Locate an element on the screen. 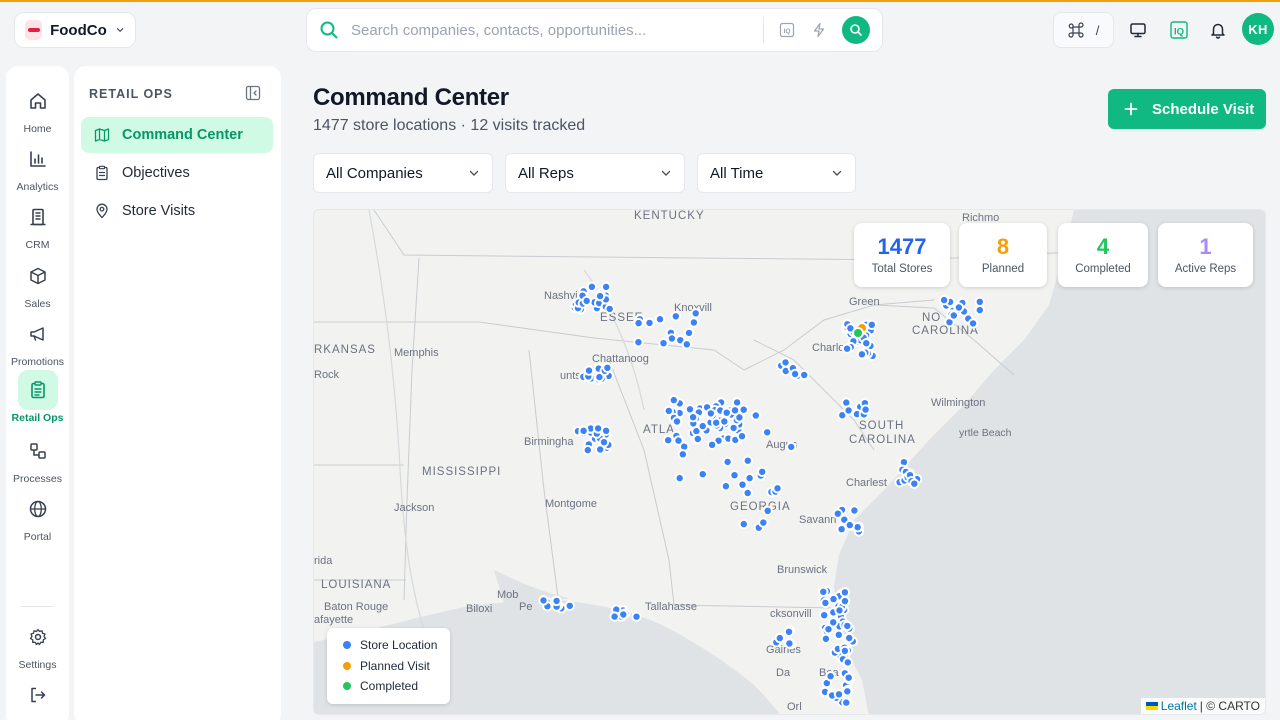  time-filter-select: All Time is located at coordinates (776, 173).